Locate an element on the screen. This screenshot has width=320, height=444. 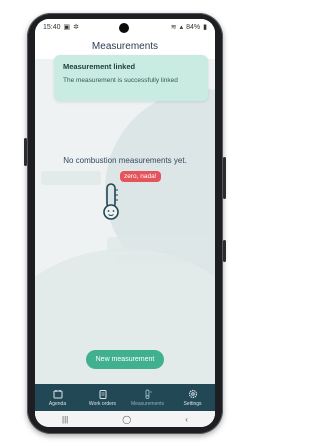
back-icon: ‹ is located at coordinates (186, 419).